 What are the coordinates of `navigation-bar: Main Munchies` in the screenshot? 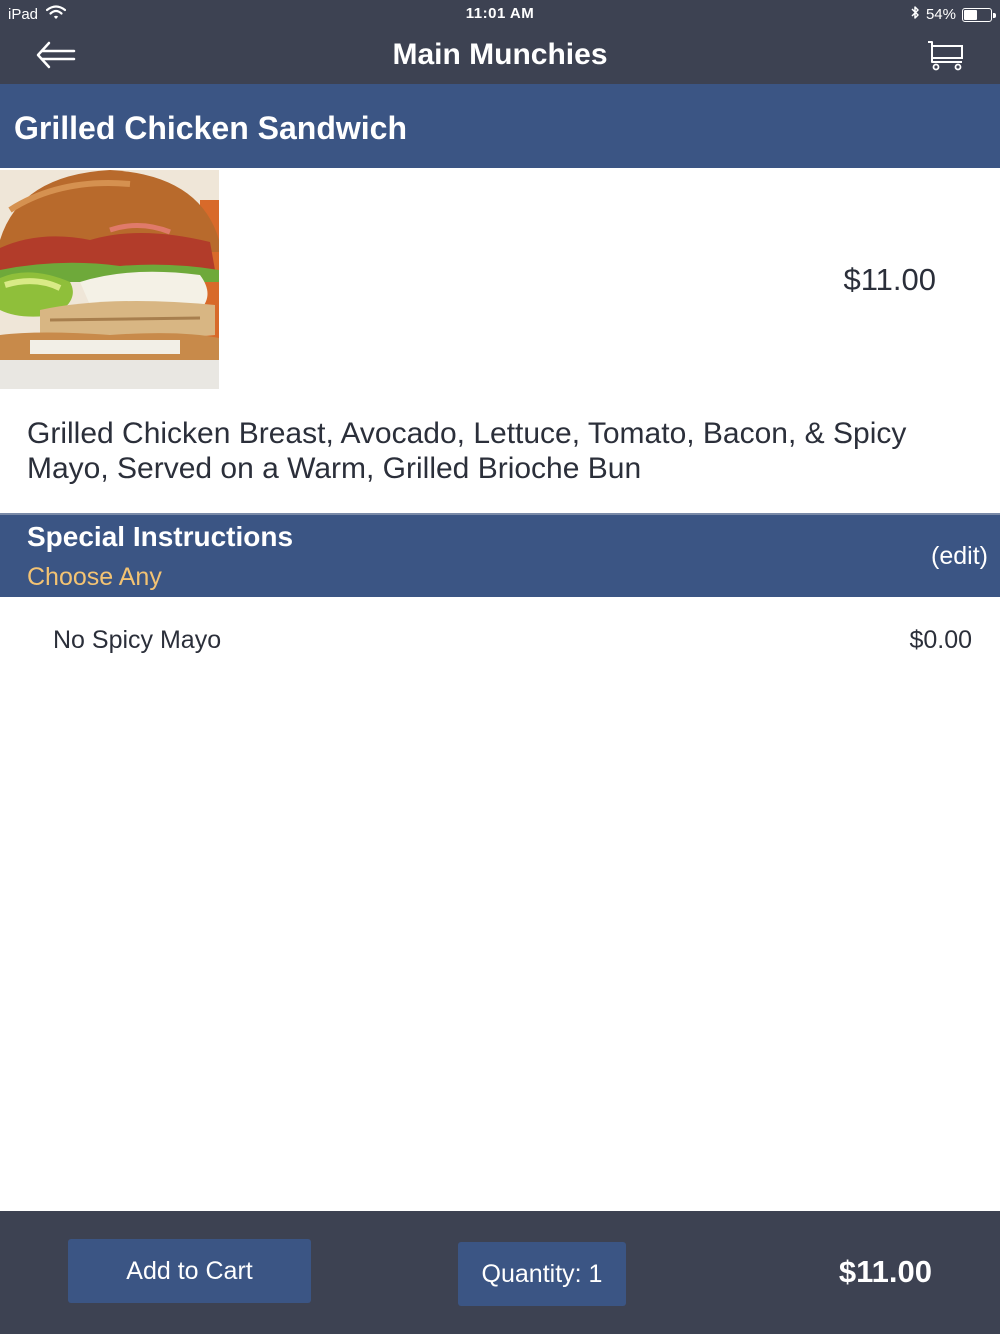 It's located at (500, 56).